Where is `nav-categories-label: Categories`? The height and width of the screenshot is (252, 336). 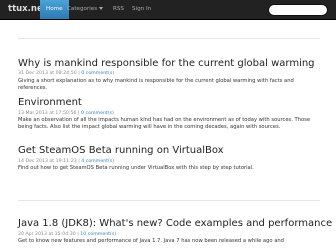 nav-categories-label: Categories is located at coordinates (82, 9).